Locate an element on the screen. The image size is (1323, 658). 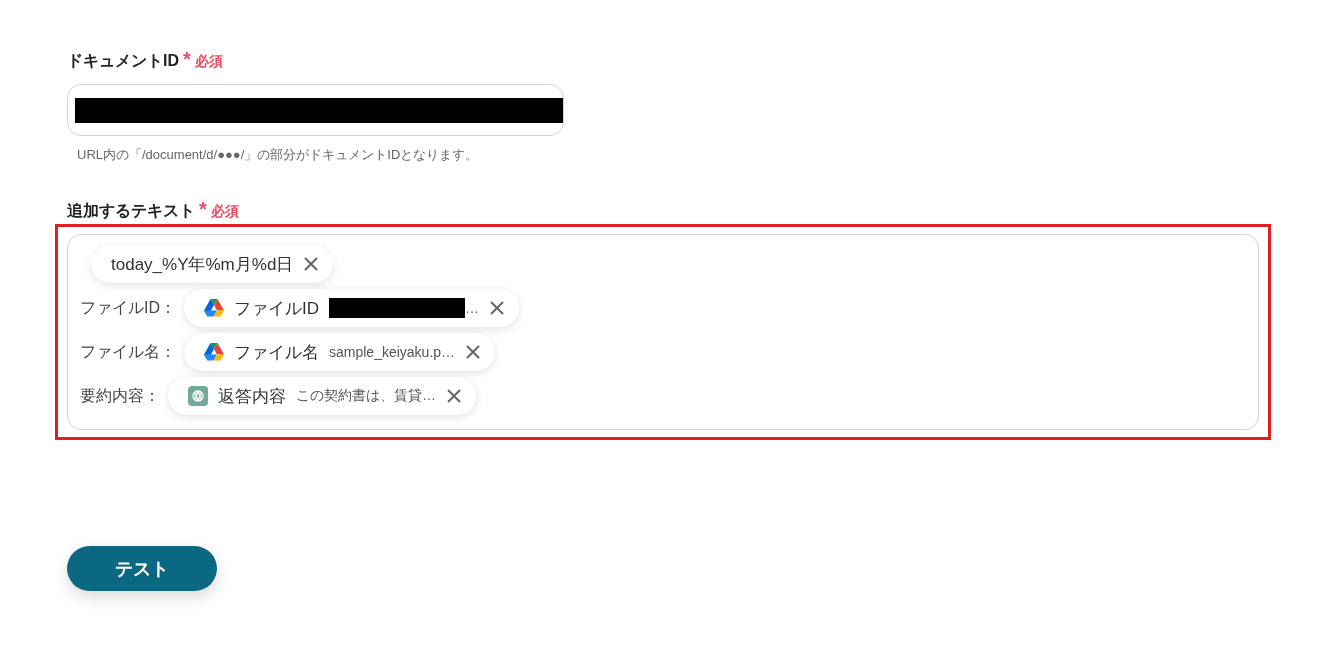
line-prefix: ファイル名： is located at coordinates (128, 351).